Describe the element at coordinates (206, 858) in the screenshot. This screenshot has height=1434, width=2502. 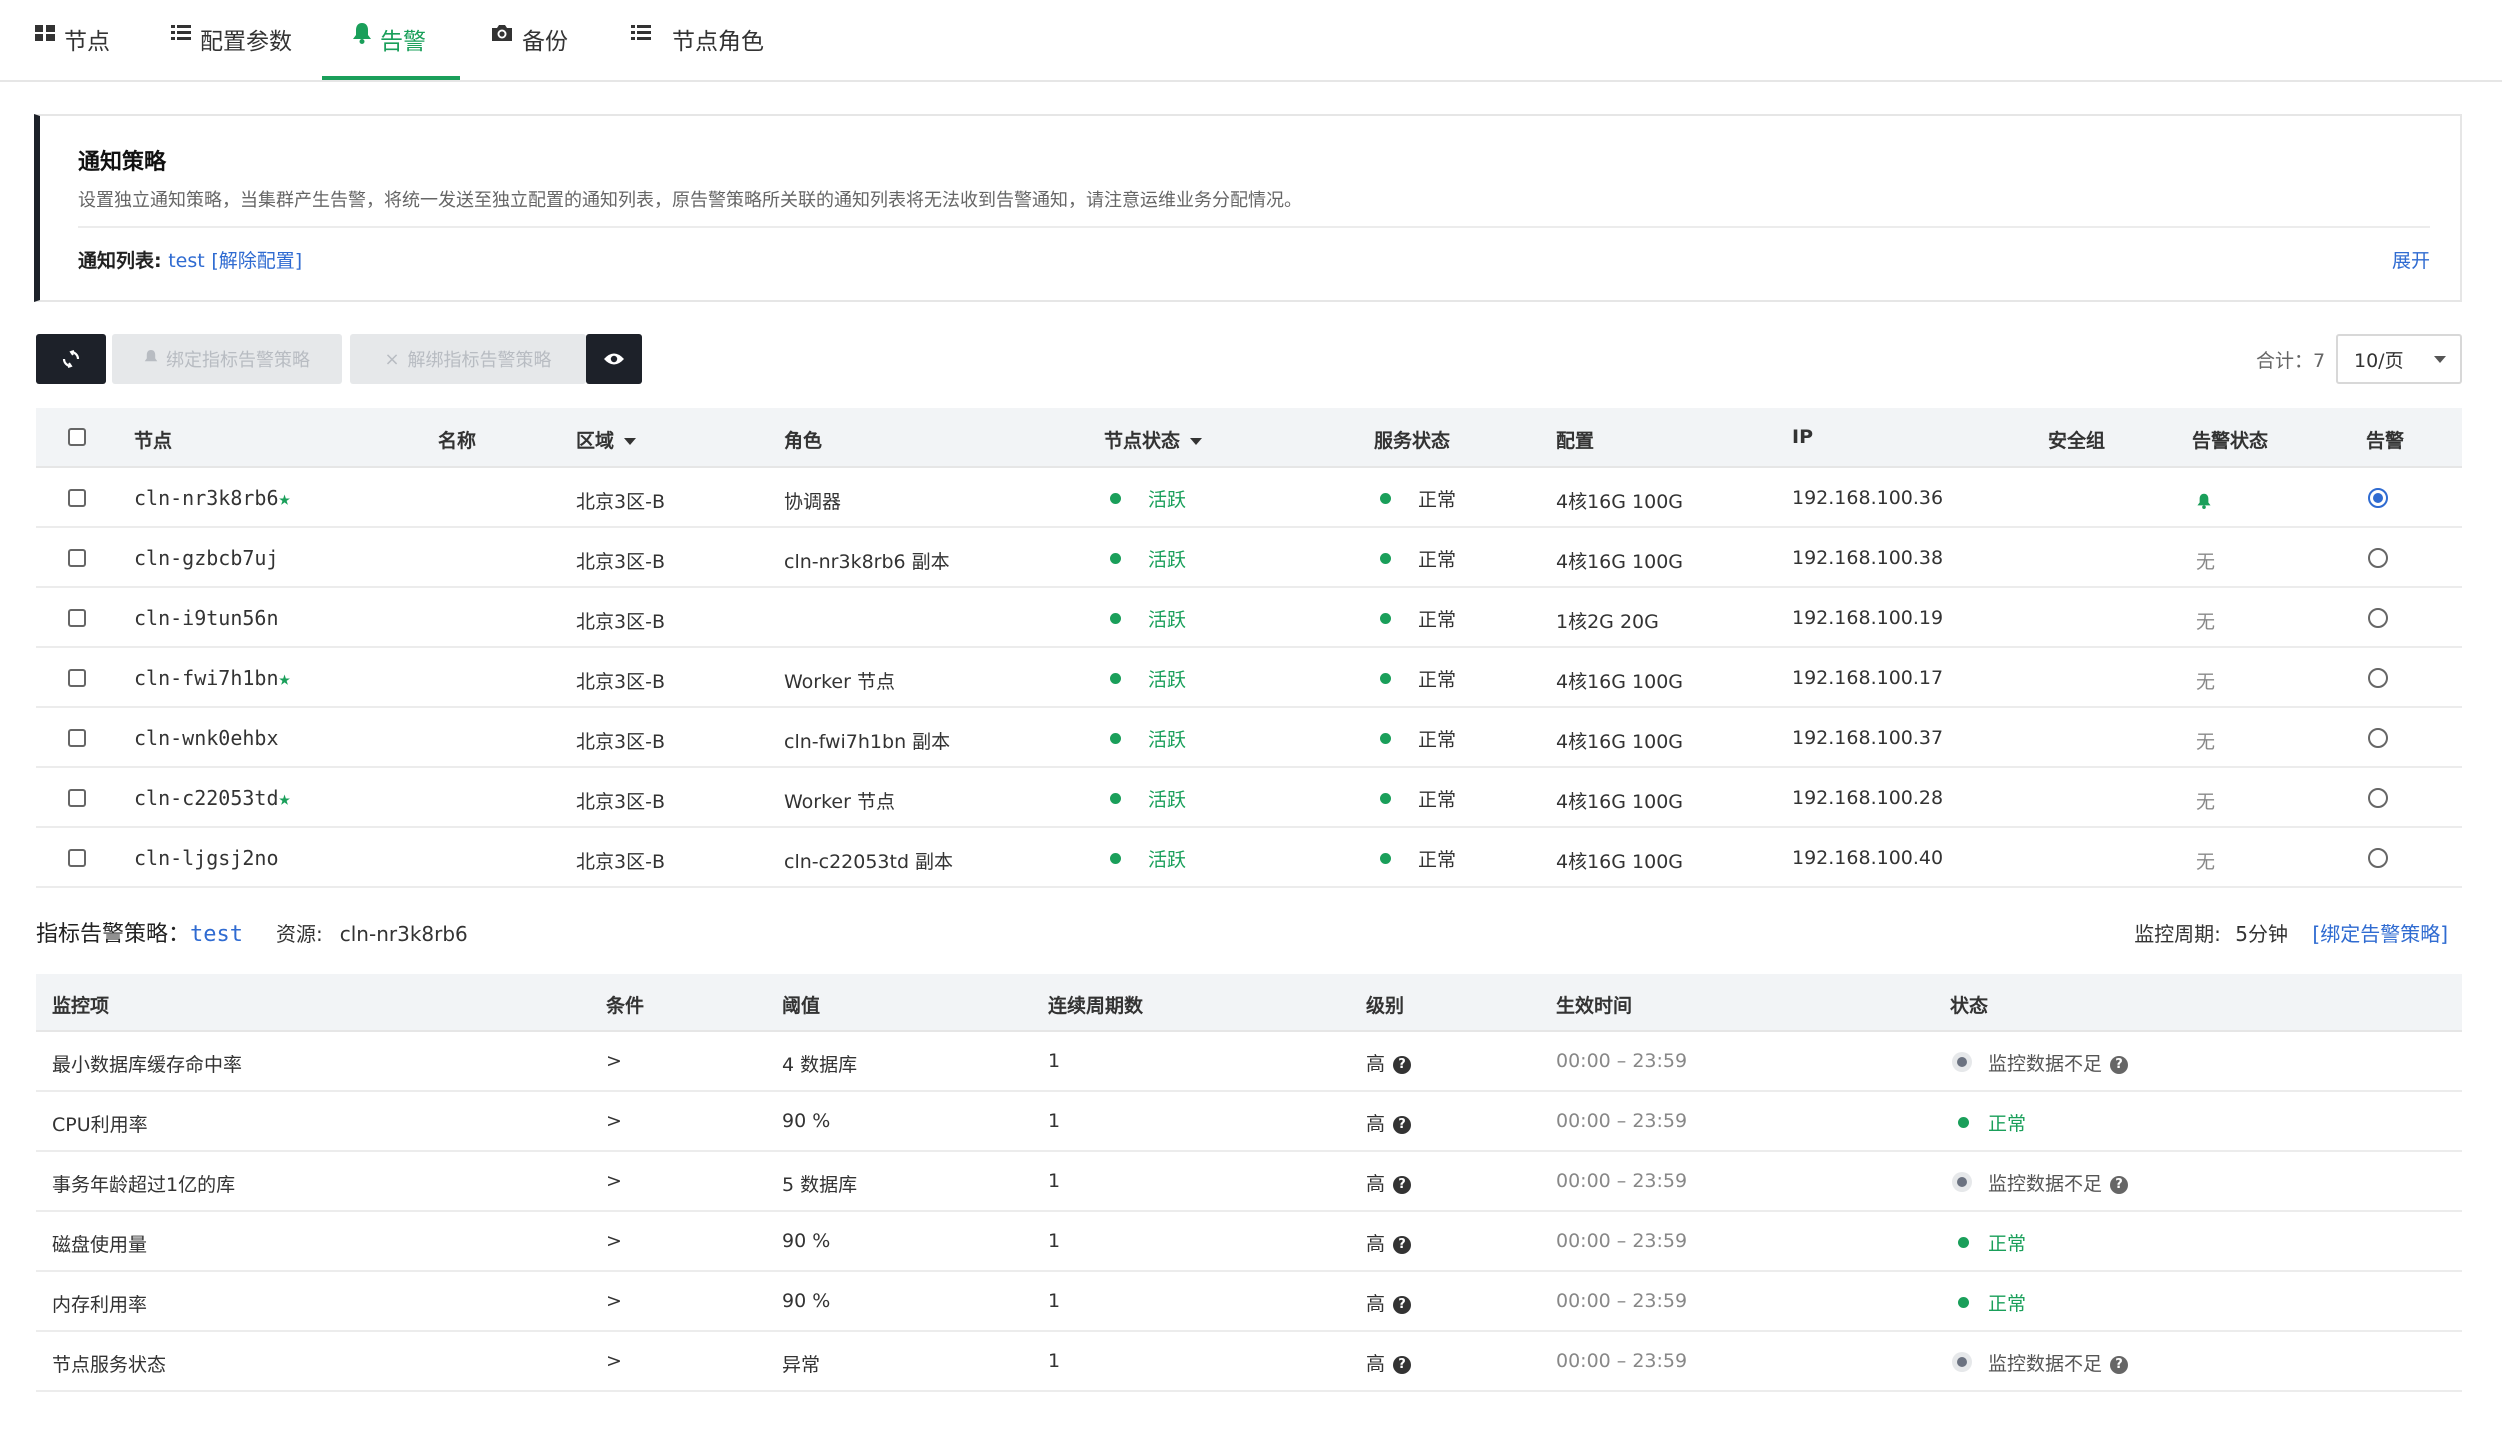
I see `node-id-text: cln-ljgsj2no` at that location.